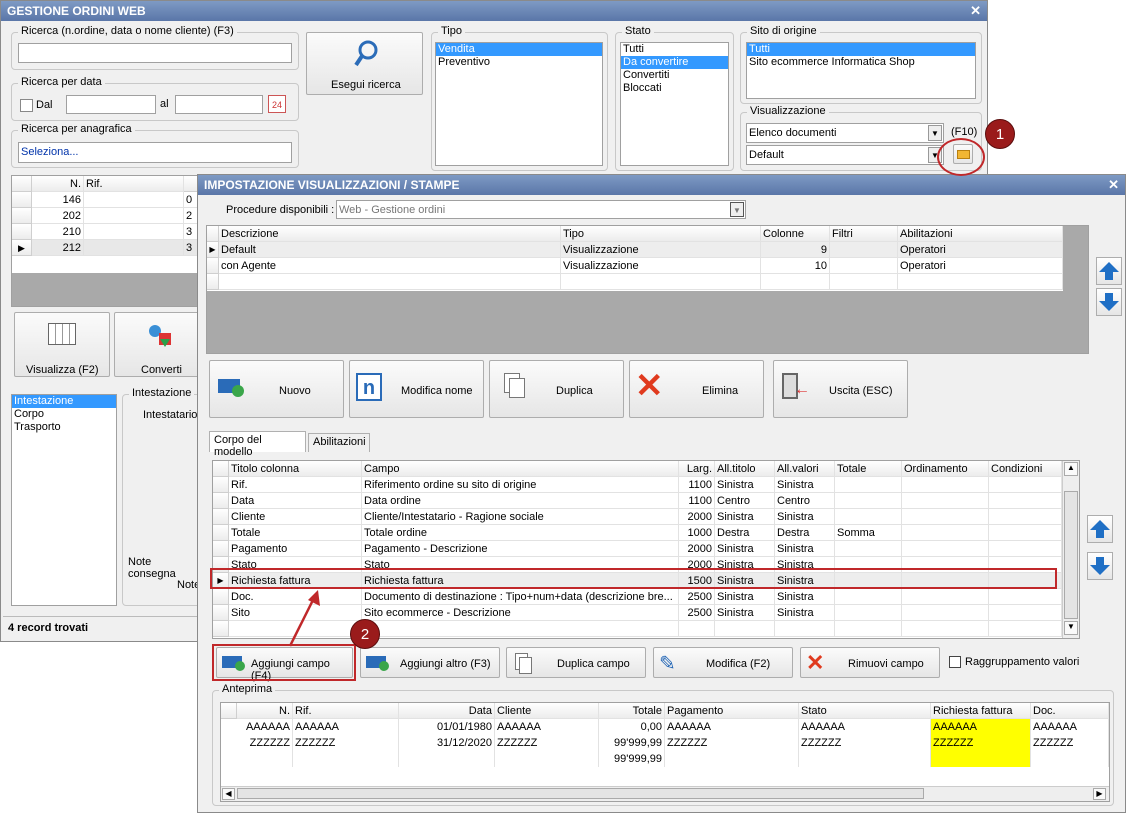 Image resolution: width=1126 pixels, height=813 pixels. What do you see at coordinates (723, 662) in the screenshot?
I see `modifica-button: ✎ Modifica (F2)` at bounding box center [723, 662].